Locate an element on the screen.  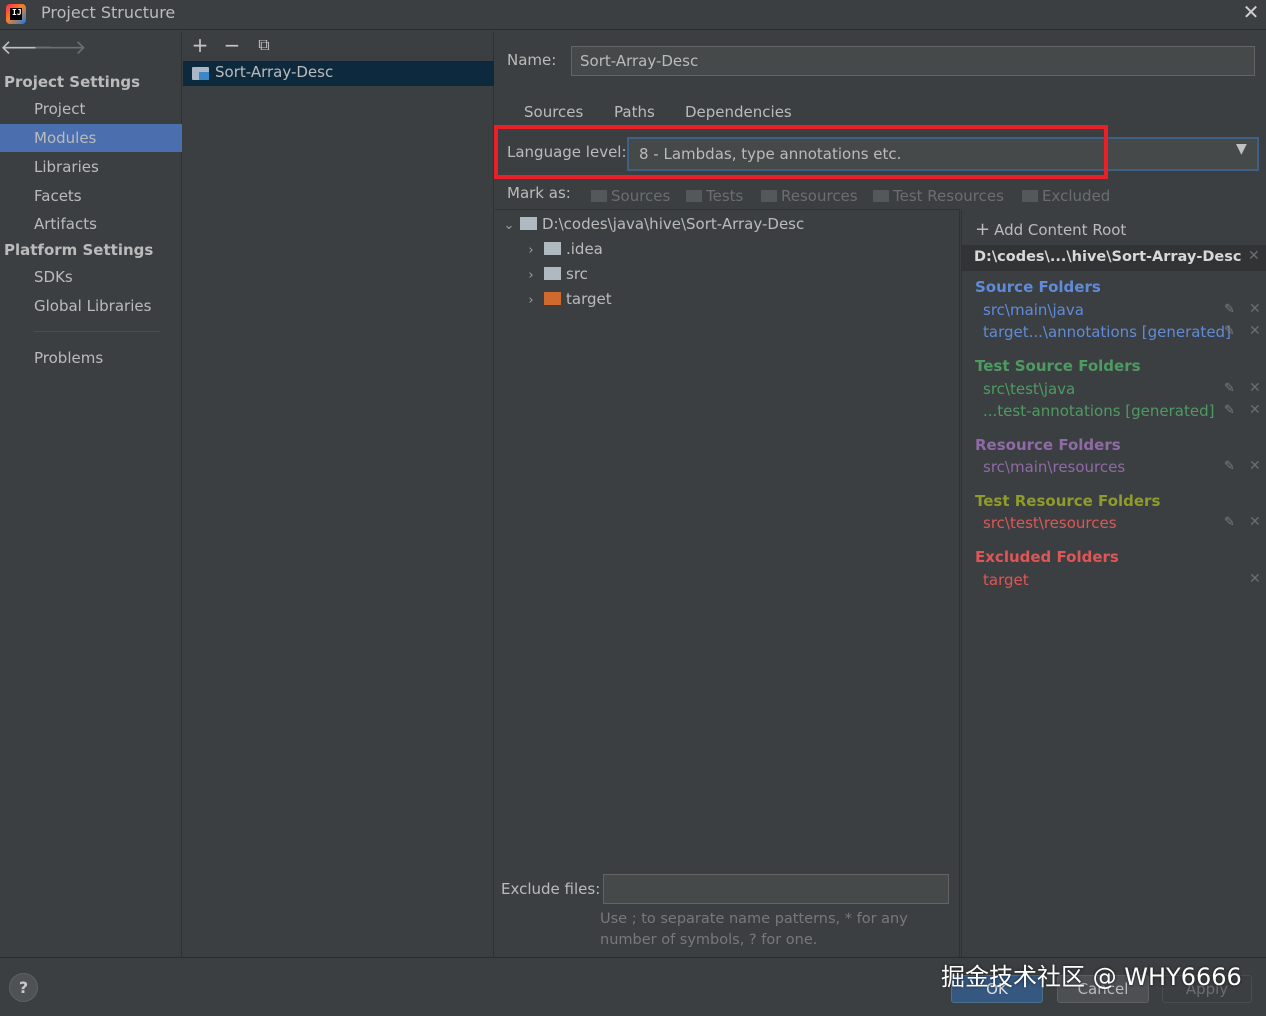
mark-as-tests: Tests is located at coordinates (714, 196).